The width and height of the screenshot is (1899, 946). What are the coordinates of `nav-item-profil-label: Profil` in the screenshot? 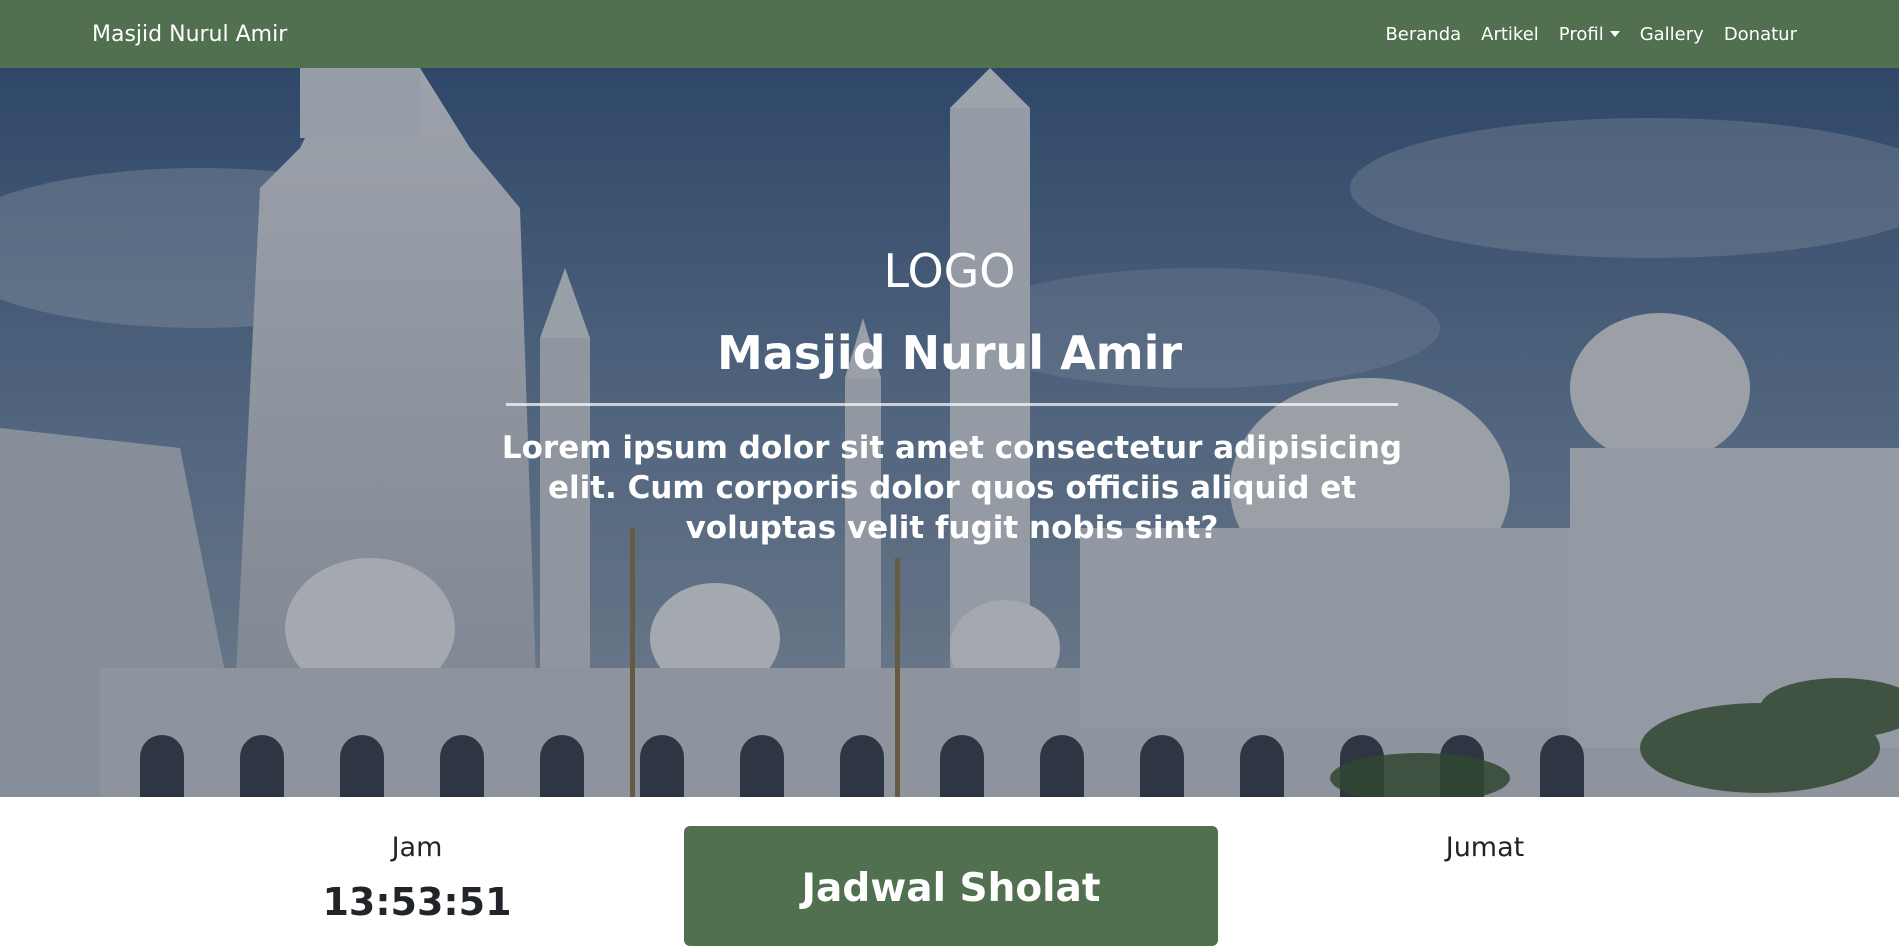 It's located at (1581, 34).